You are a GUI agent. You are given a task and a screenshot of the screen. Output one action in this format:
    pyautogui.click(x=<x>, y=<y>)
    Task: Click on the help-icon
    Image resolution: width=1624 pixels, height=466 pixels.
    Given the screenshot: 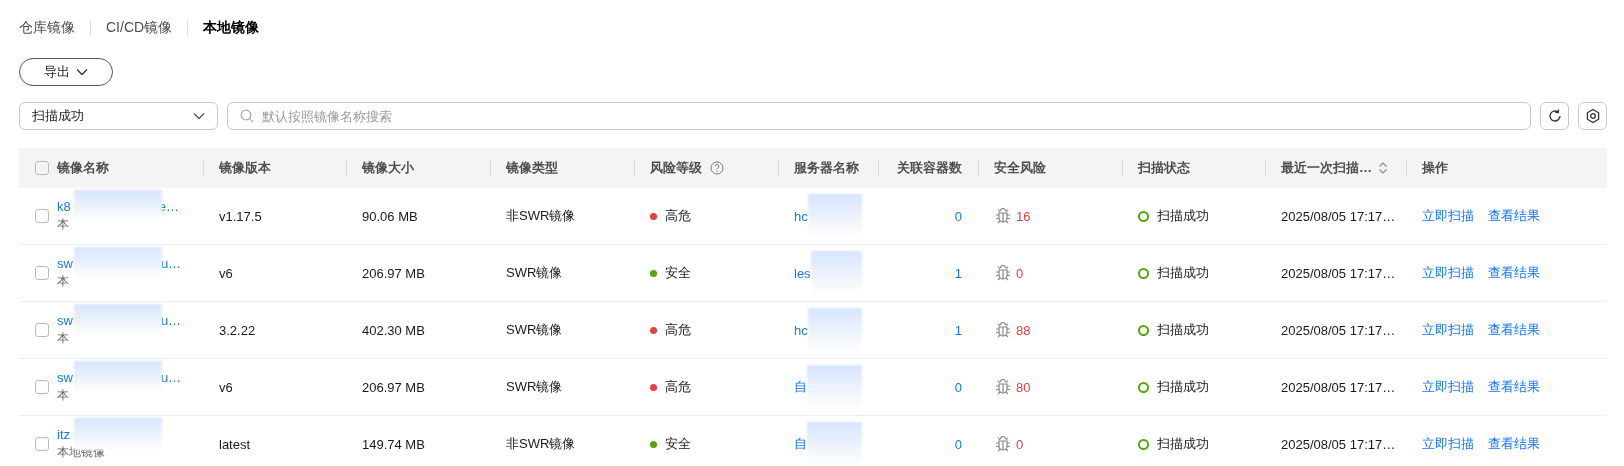 What is the action you would take?
    pyautogui.click(x=717, y=168)
    